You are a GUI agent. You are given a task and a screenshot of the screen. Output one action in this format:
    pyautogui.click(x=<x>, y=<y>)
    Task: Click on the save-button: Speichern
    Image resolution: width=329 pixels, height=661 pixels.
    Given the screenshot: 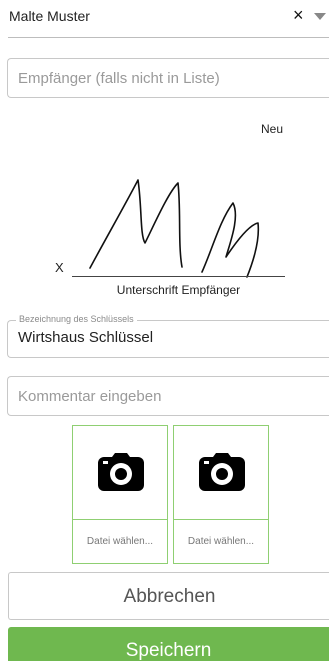 What is the action you would take?
    pyautogui.click(x=168, y=644)
    